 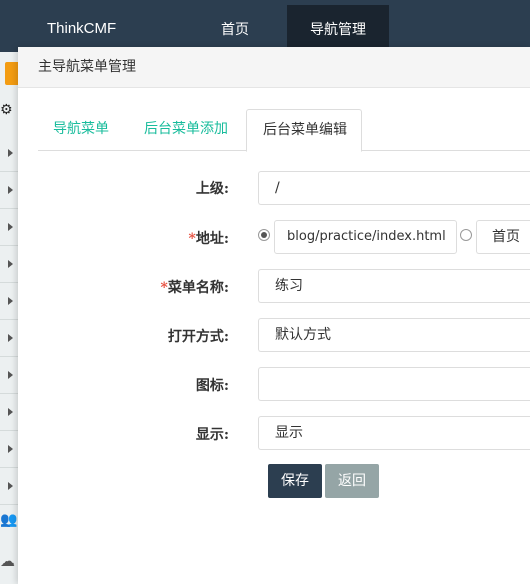 What do you see at coordinates (304, 130) in the screenshot?
I see `tab-edit-admin-menu: 后台菜单编辑` at bounding box center [304, 130].